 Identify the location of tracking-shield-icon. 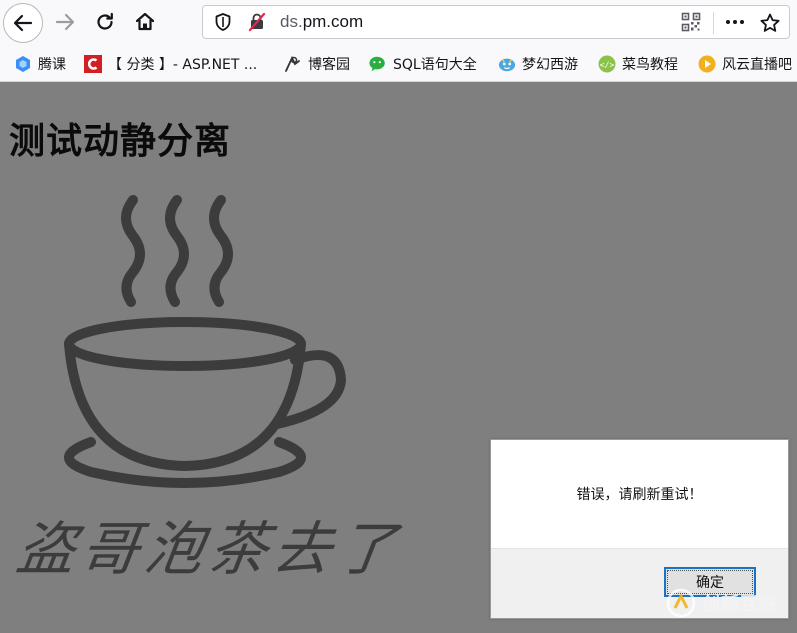
(223, 22).